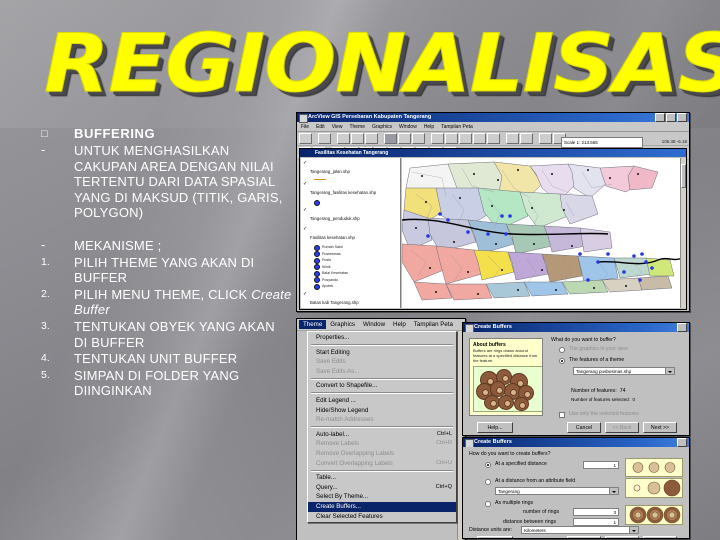 Image resolution: width=720 pixels, height=540 pixels. I want to click on menu-view: View, so click(337, 127).